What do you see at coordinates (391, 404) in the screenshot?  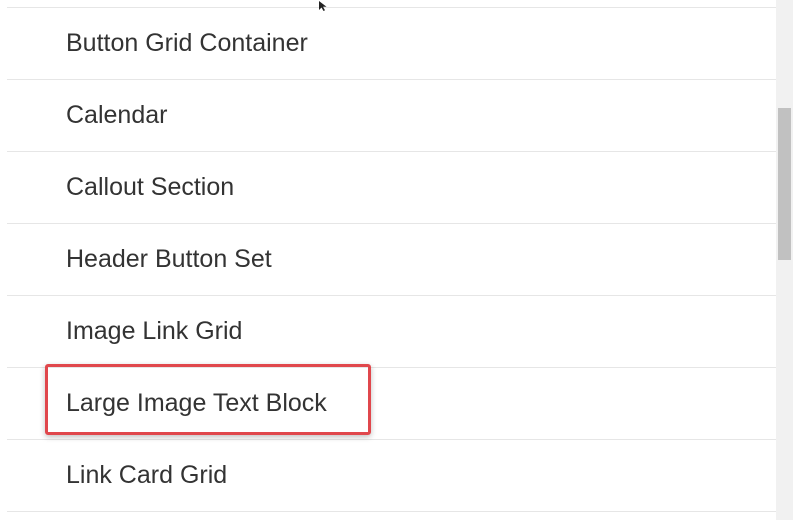 I see `list-item-large-image-text-block: Large Image Text Block` at bounding box center [391, 404].